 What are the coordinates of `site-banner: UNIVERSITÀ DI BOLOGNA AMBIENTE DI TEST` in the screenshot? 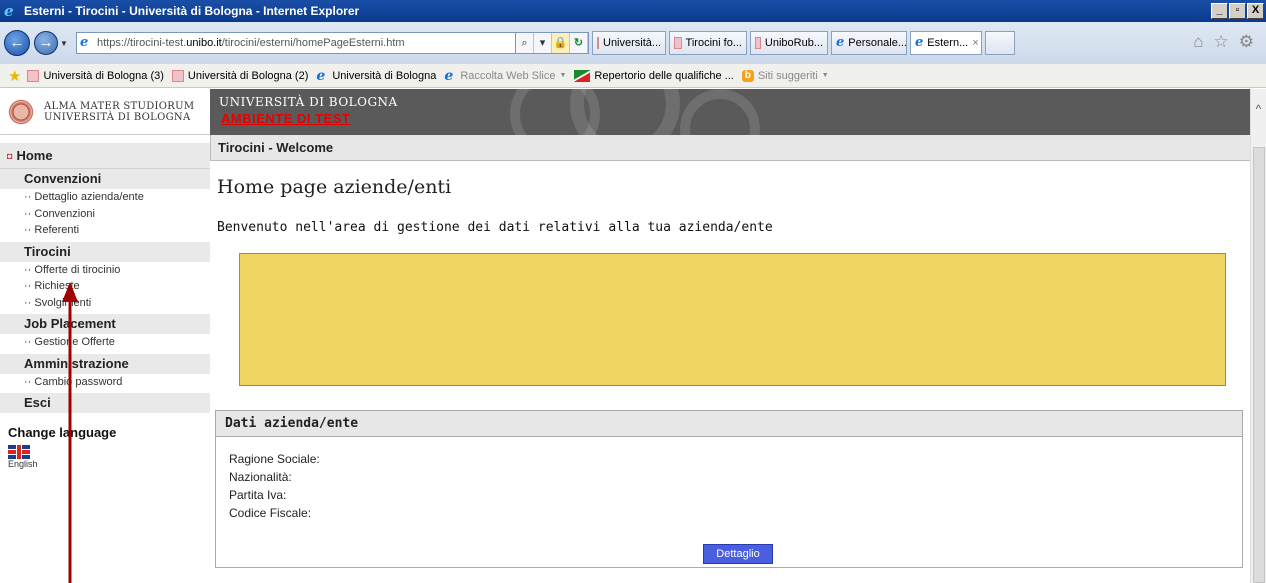 It's located at (730, 112).